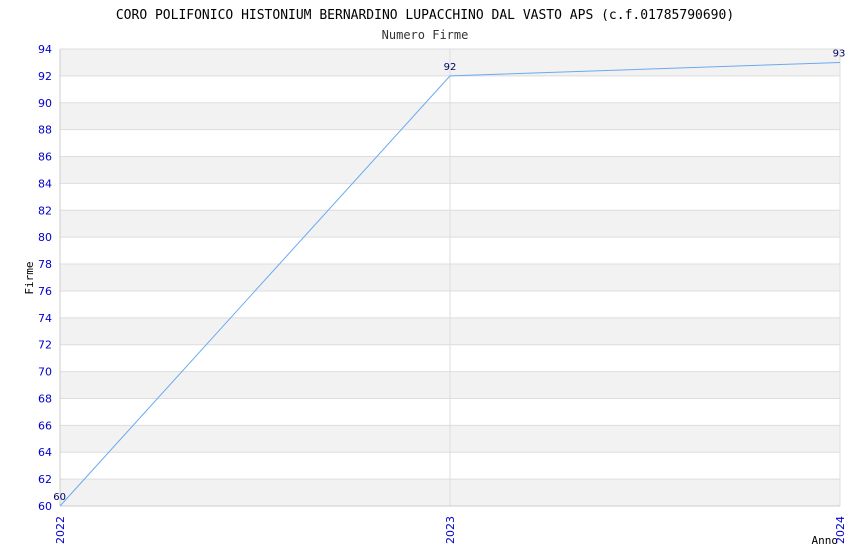  Describe the element at coordinates (839, 53) in the screenshot. I see `data-label: 93` at that location.